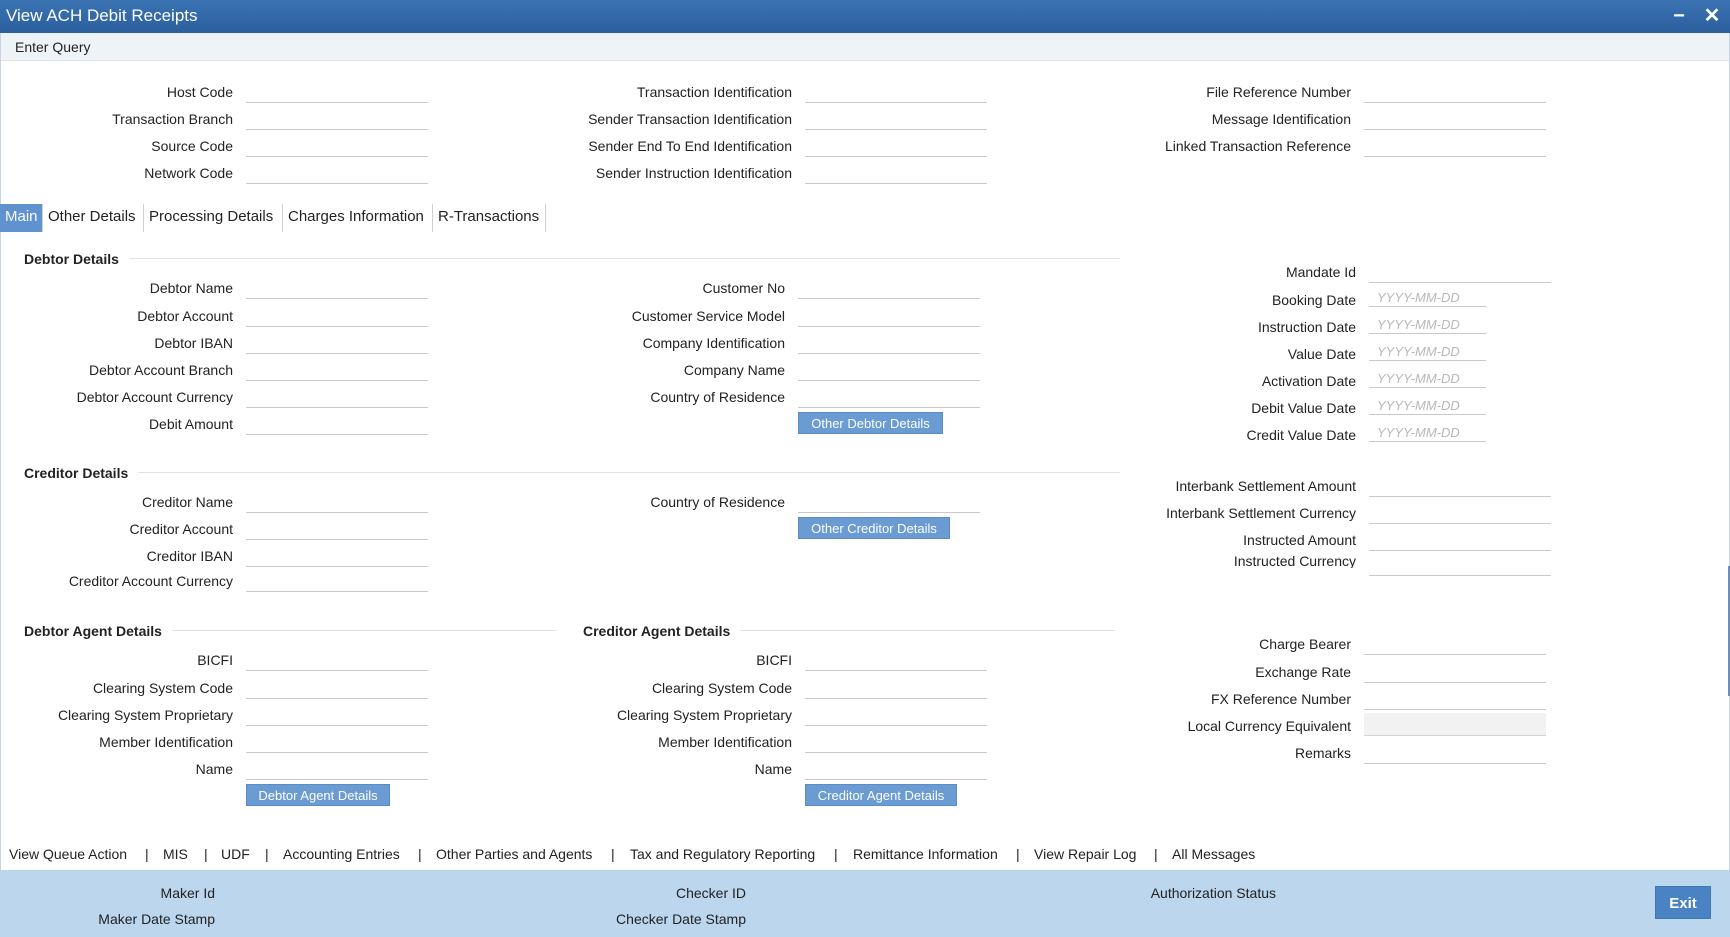  Describe the element at coordinates (629, 472) in the screenshot. I see `creditor-details-separator` at that location.